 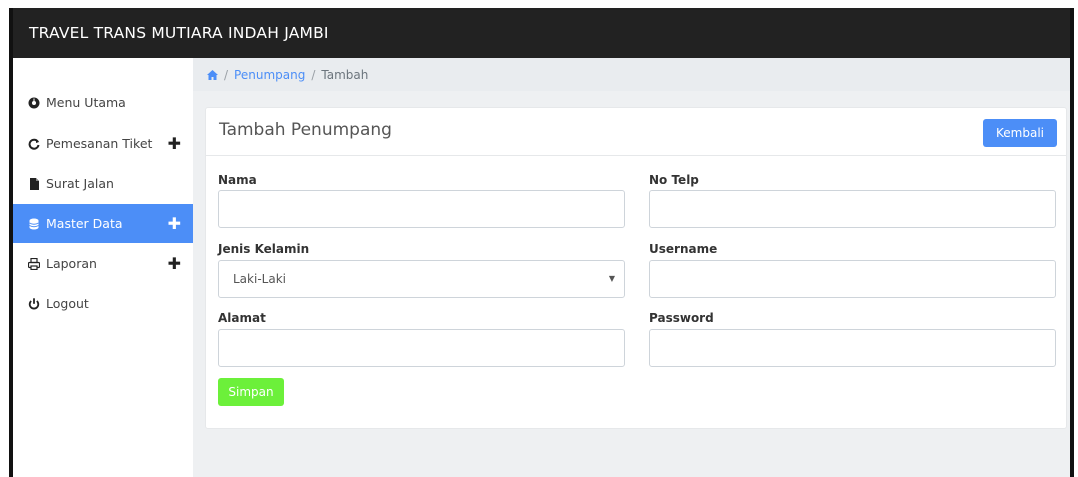 I want to click on sidebar-item-master-data: Master Data ✚, so click(x=103, y=223).